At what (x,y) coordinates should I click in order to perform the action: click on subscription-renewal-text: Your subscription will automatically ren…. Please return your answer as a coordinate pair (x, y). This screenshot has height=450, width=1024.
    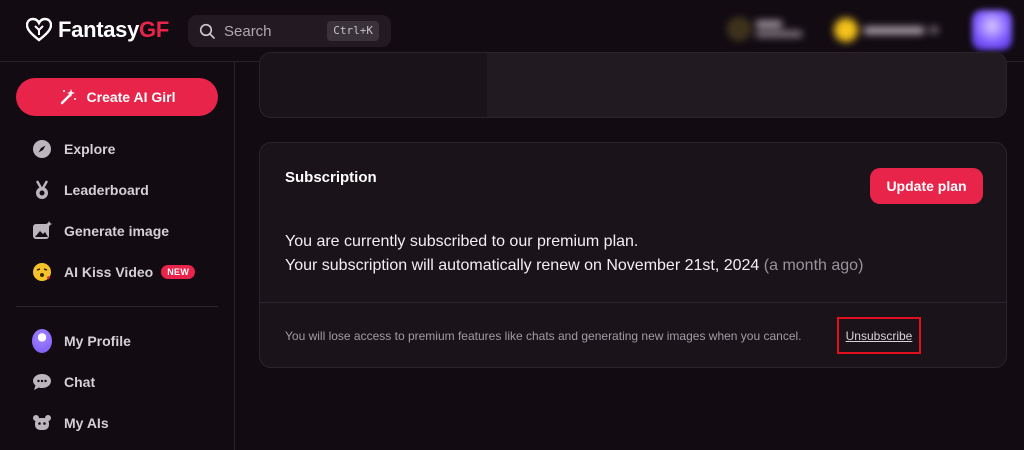
    Looking at the image, I should click on (574, 266).